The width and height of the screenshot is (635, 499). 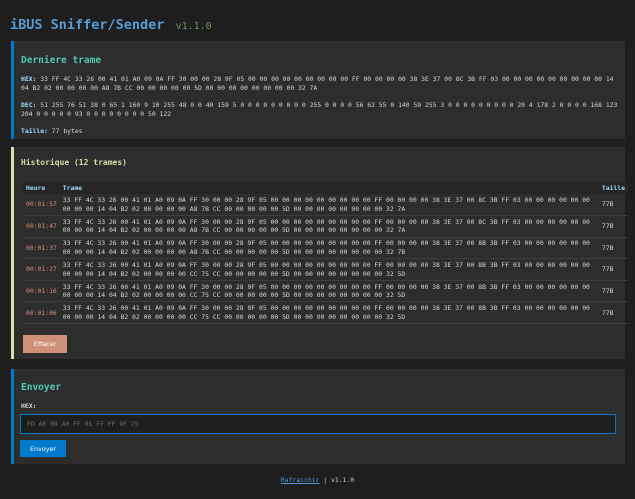 I want to click on size-row: Taille: 77 bytes, so click(x=323, y=131).